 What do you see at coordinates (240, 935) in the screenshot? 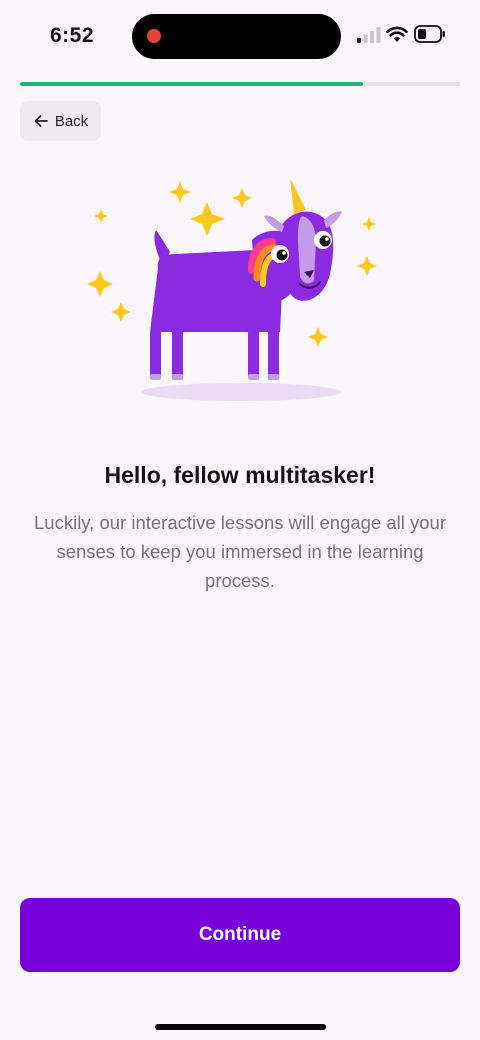
I see `continue-button: Continue` at bounding box center [240, 935].